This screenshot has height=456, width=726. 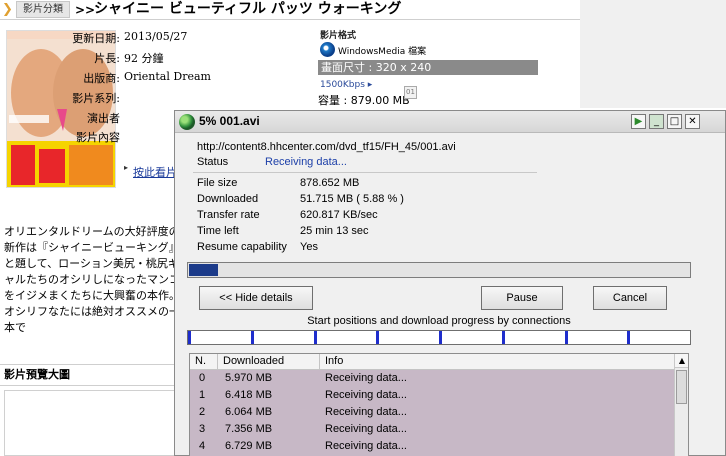 I want to click on list-header: N. Downloaded Info, so click(x=432, y=362).